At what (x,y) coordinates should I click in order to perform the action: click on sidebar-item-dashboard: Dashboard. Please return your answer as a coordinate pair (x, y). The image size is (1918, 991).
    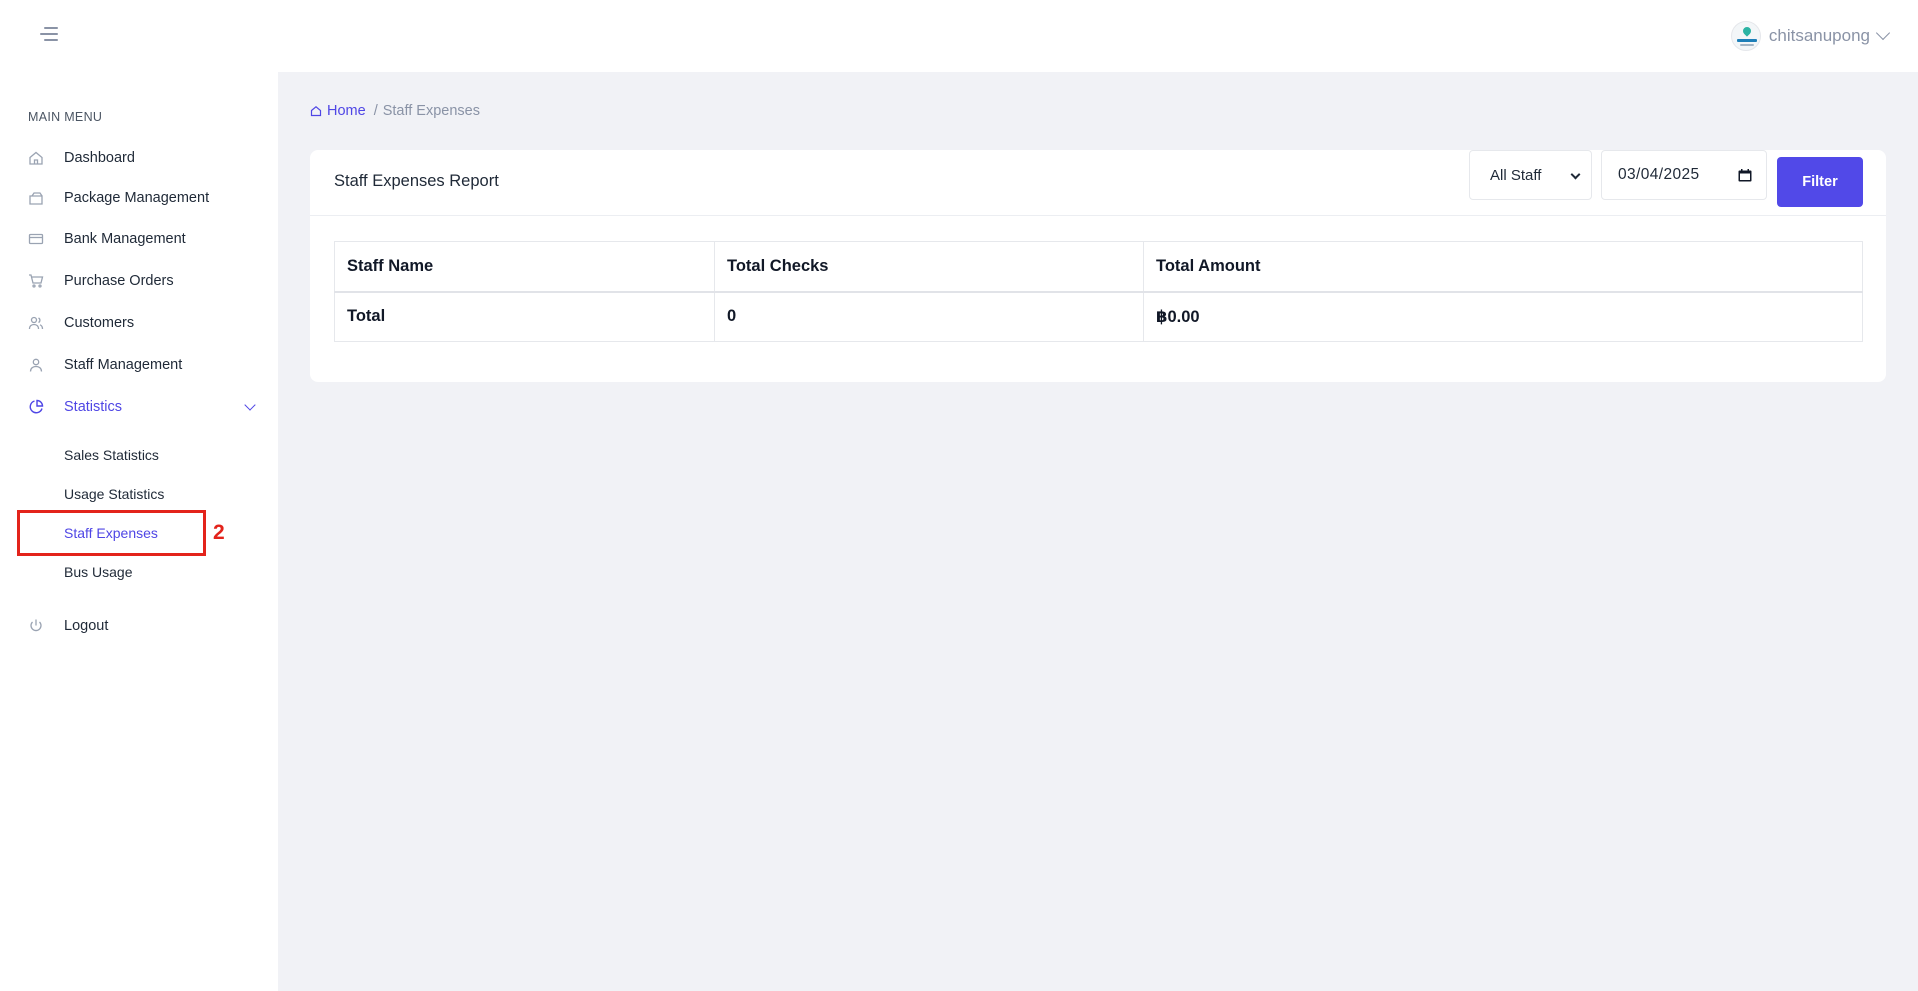
    Looking at the image, I should click on (142, 158).